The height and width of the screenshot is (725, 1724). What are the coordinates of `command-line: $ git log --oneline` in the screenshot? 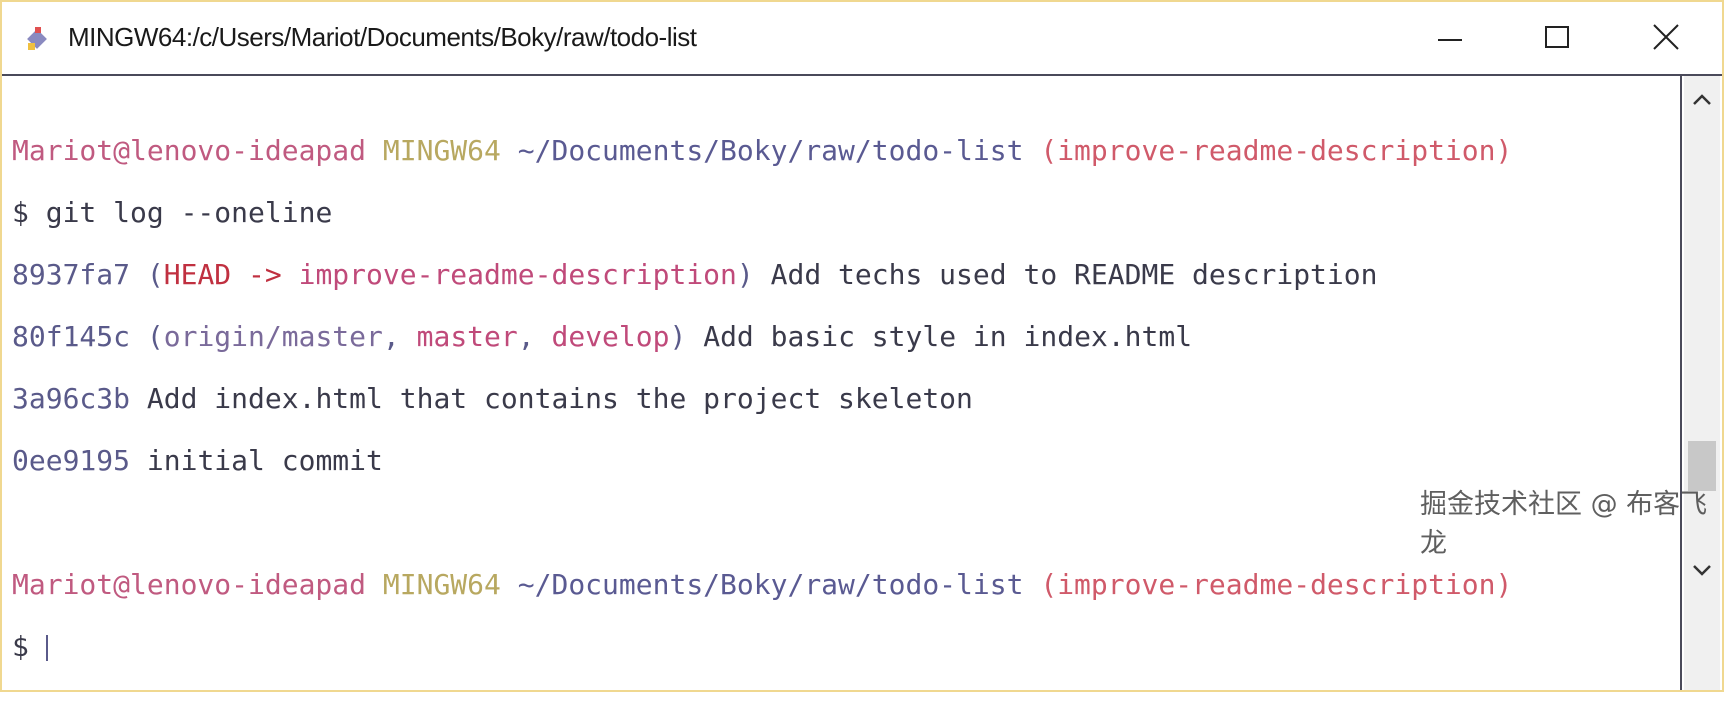 It's located at (846, 212).